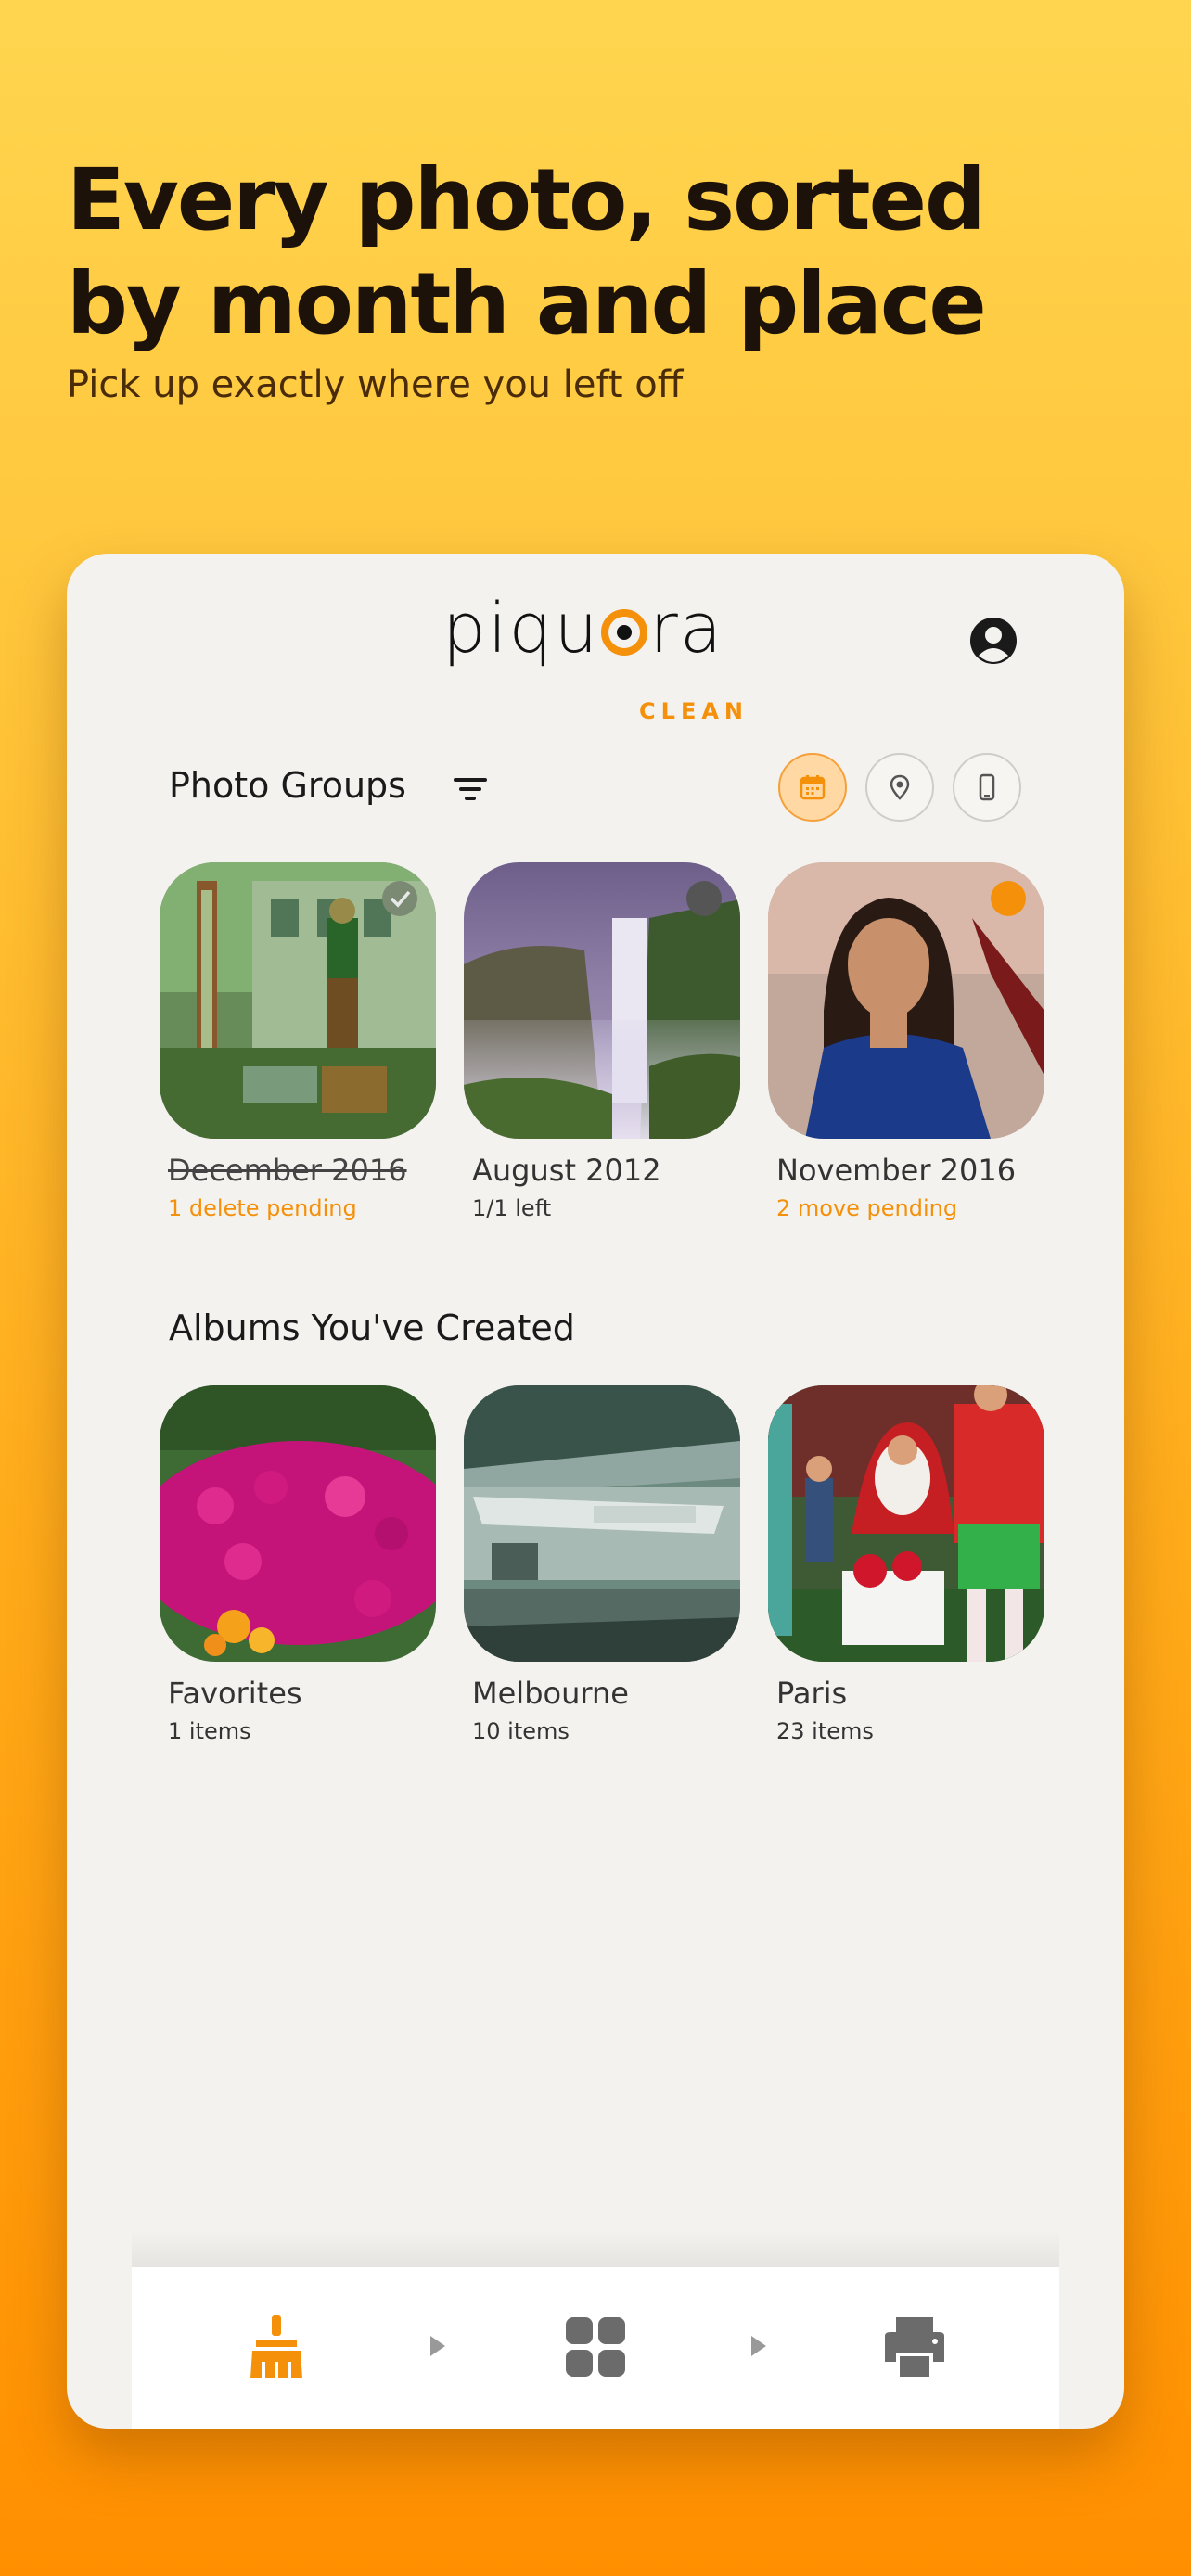 The height and width of the screenshot is (2576, 1191). What do you see at coordinates (276, 2347) in the screenshot?
I see `broom-icon` at bounding box center [276, 2347].